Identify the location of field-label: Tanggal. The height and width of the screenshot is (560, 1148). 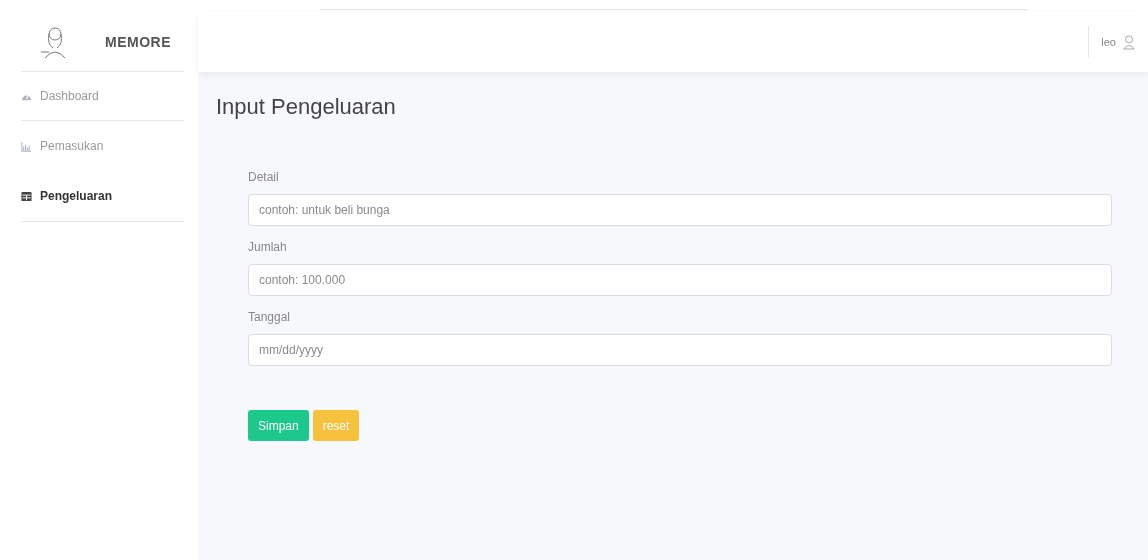
(270, 317).